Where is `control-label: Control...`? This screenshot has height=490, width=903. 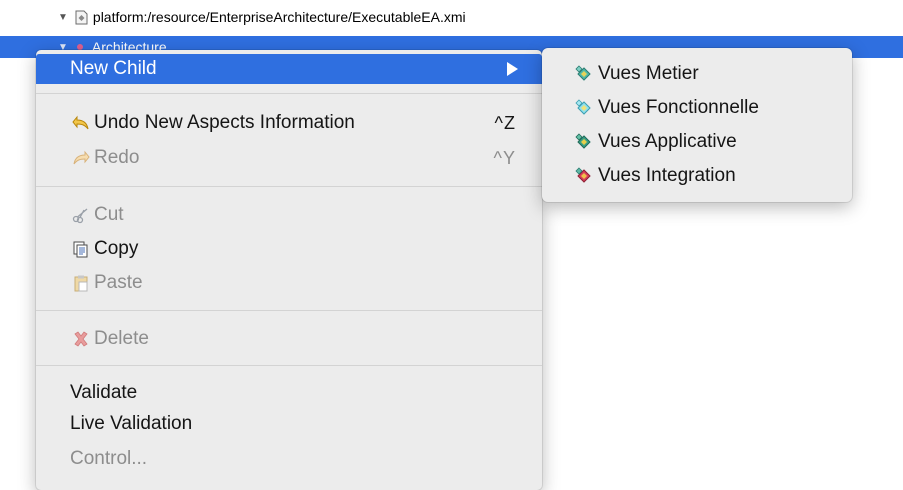 control-label: Control... is located at coordinates (109, 458).